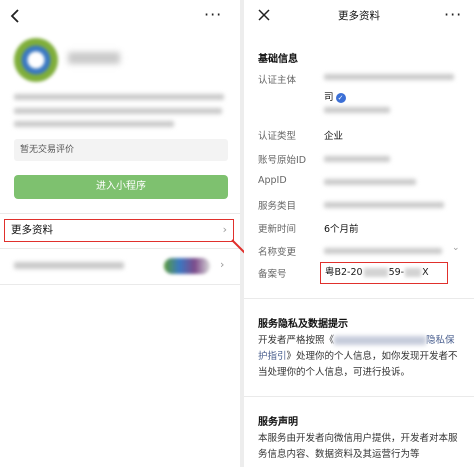 Image resolution: width=474 pixels, height=467 pixels. What do you see at coordinates (396, 272) in the screenshot?
I see `icp-middle: 59-` at bounding box center [396, 272].